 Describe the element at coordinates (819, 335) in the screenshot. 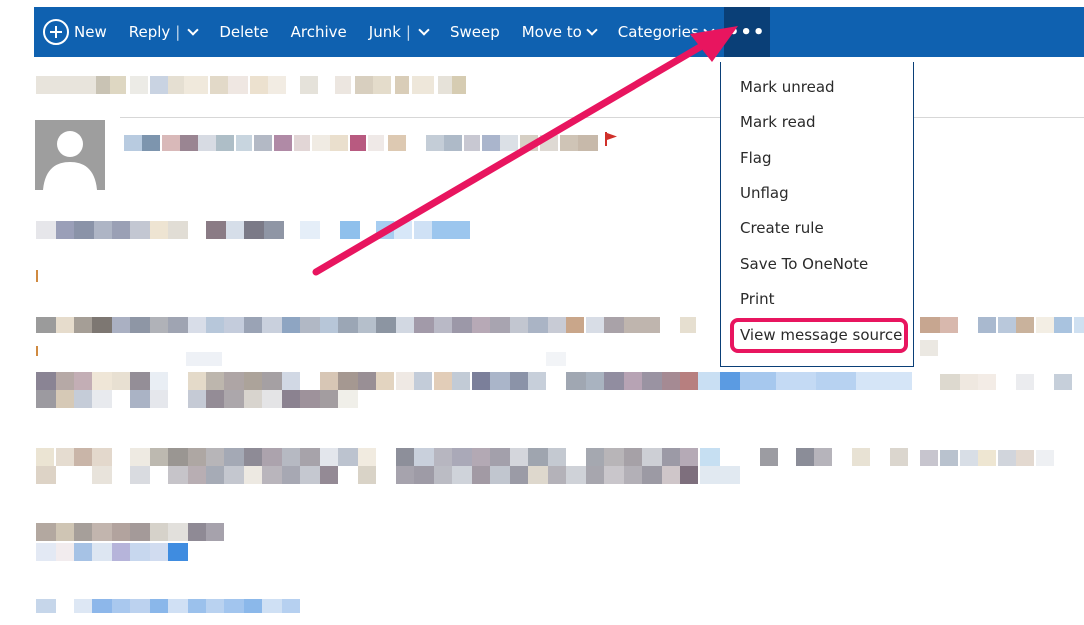

I see `annotation-highlight-box` at that location.